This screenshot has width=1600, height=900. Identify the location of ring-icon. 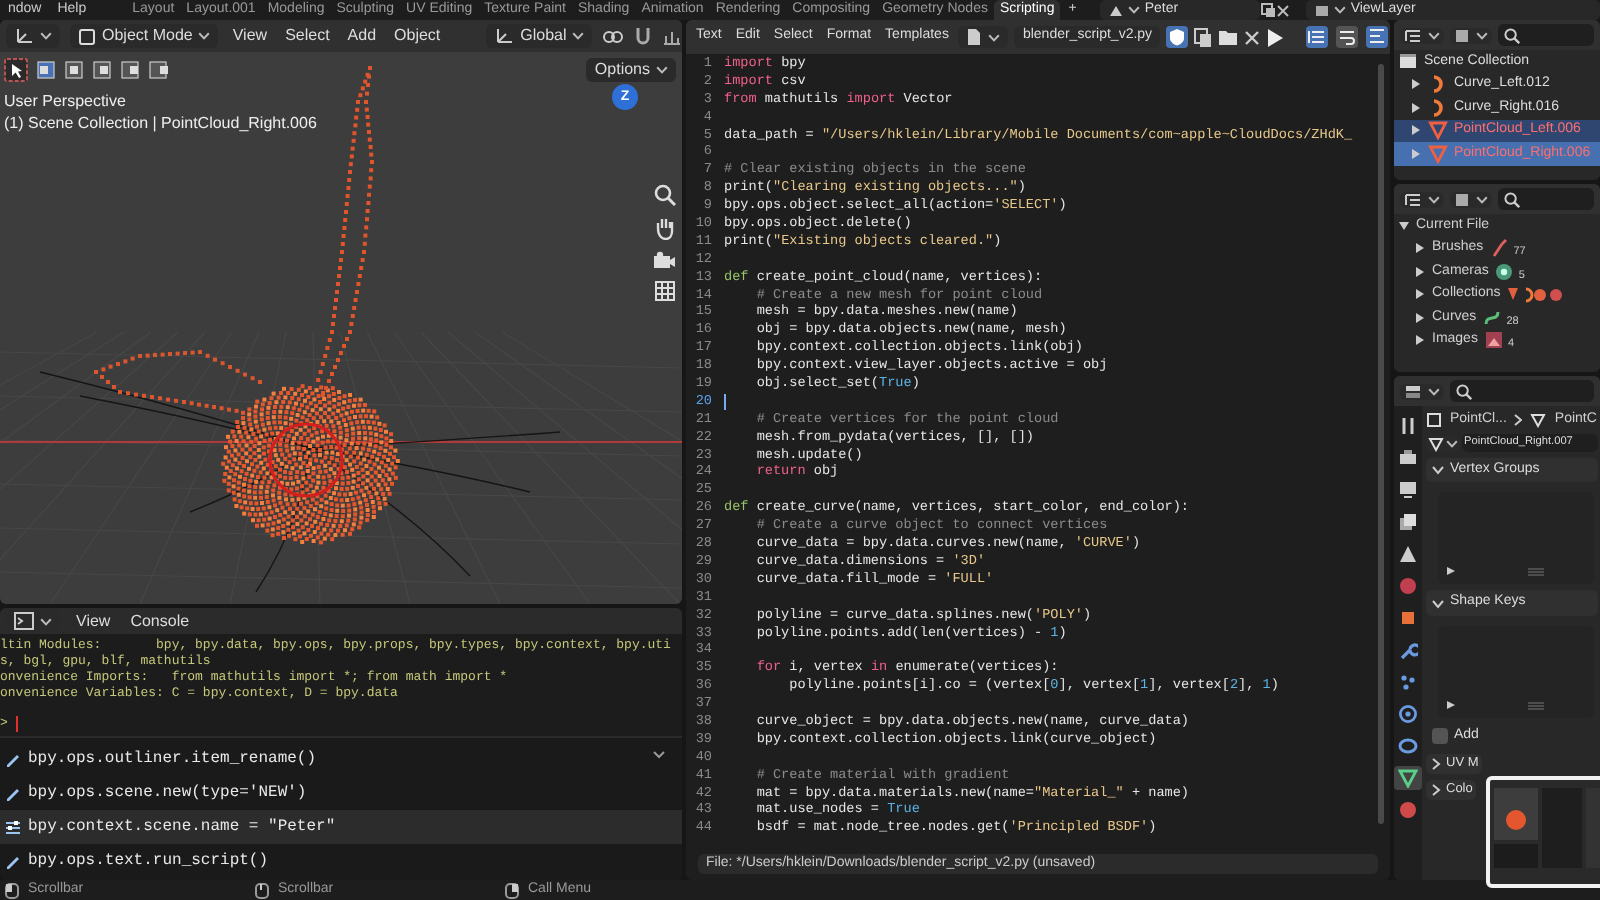
(1408, 746).